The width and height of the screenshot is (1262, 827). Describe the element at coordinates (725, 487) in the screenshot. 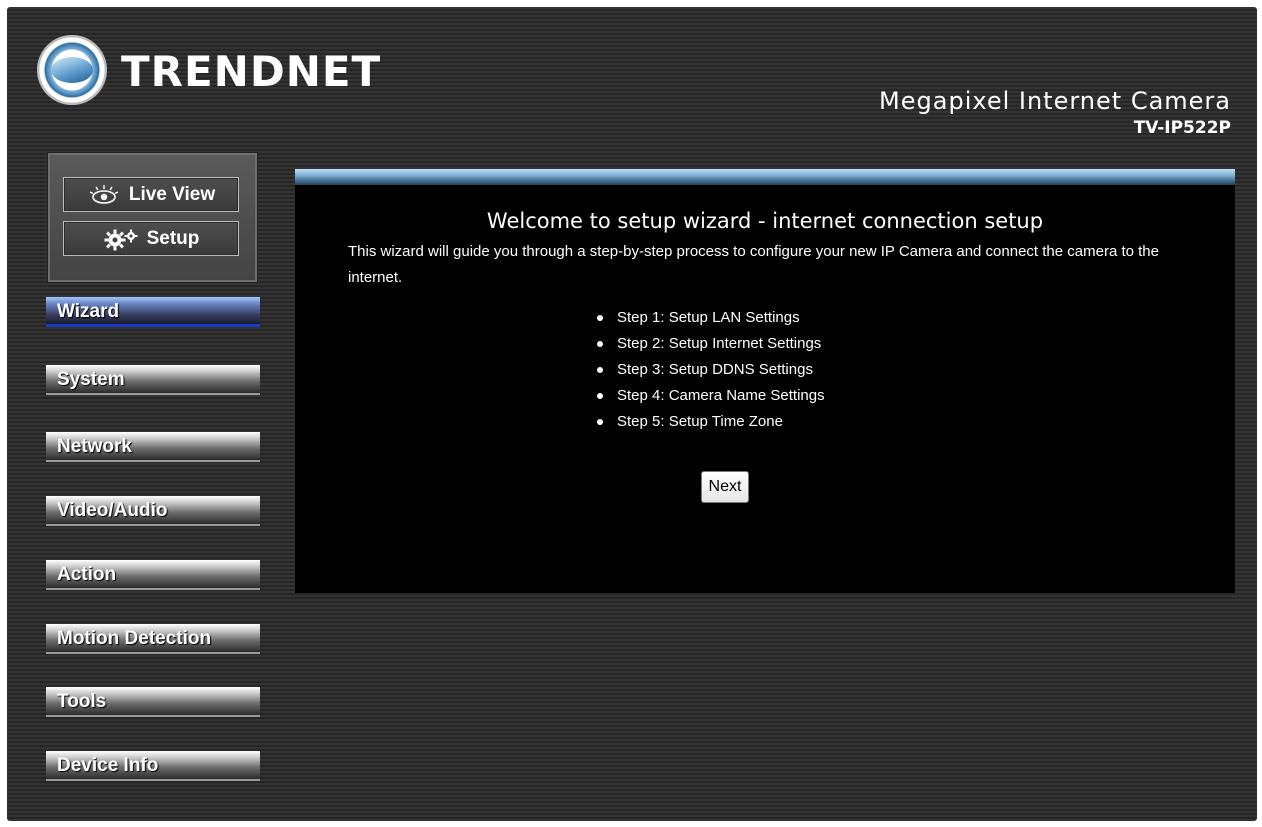

I see `next-button: Next` at that location.